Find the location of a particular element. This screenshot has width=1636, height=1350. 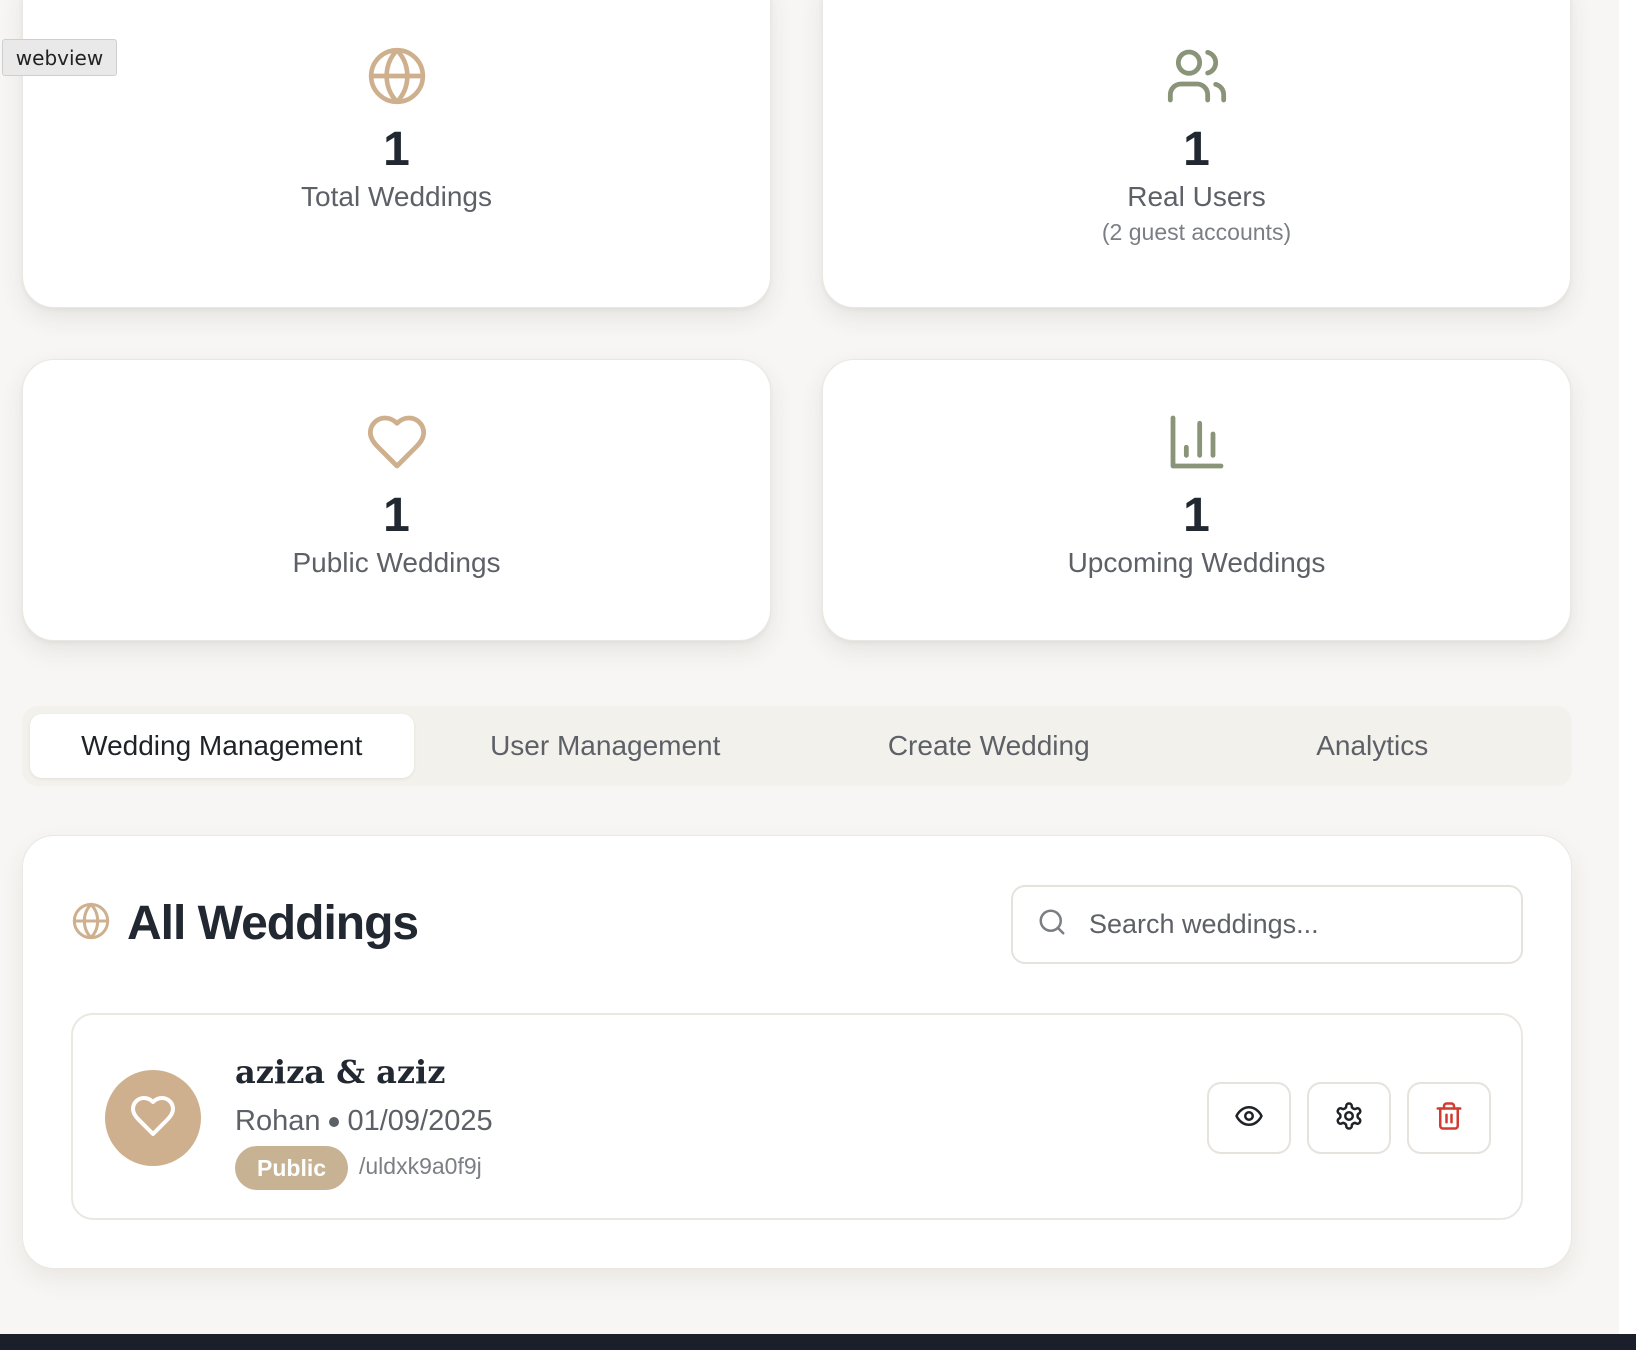

separator-dot is located at coordinates (334, 1121).